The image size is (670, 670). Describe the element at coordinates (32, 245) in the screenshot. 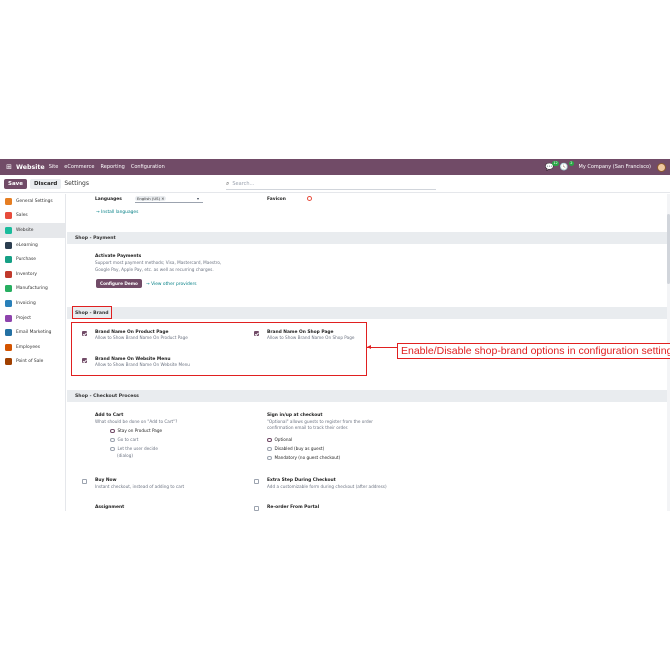

I see `sidebar-item-elearning: eLearning` at that location.